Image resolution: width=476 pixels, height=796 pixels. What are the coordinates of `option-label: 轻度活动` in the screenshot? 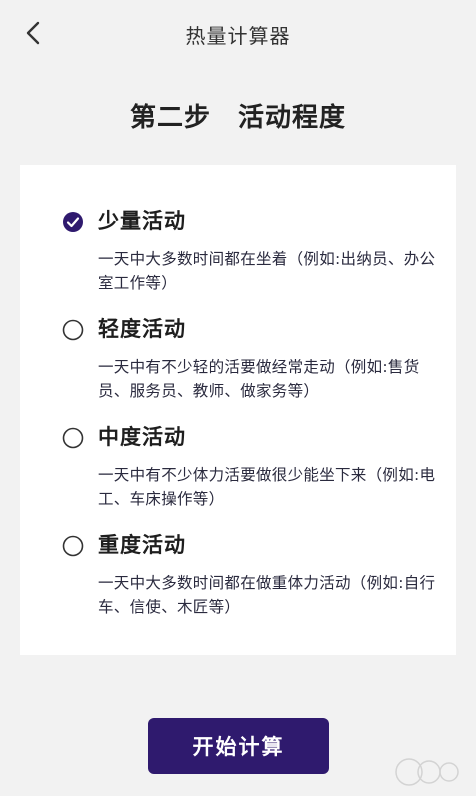 It's located at (142, 329).